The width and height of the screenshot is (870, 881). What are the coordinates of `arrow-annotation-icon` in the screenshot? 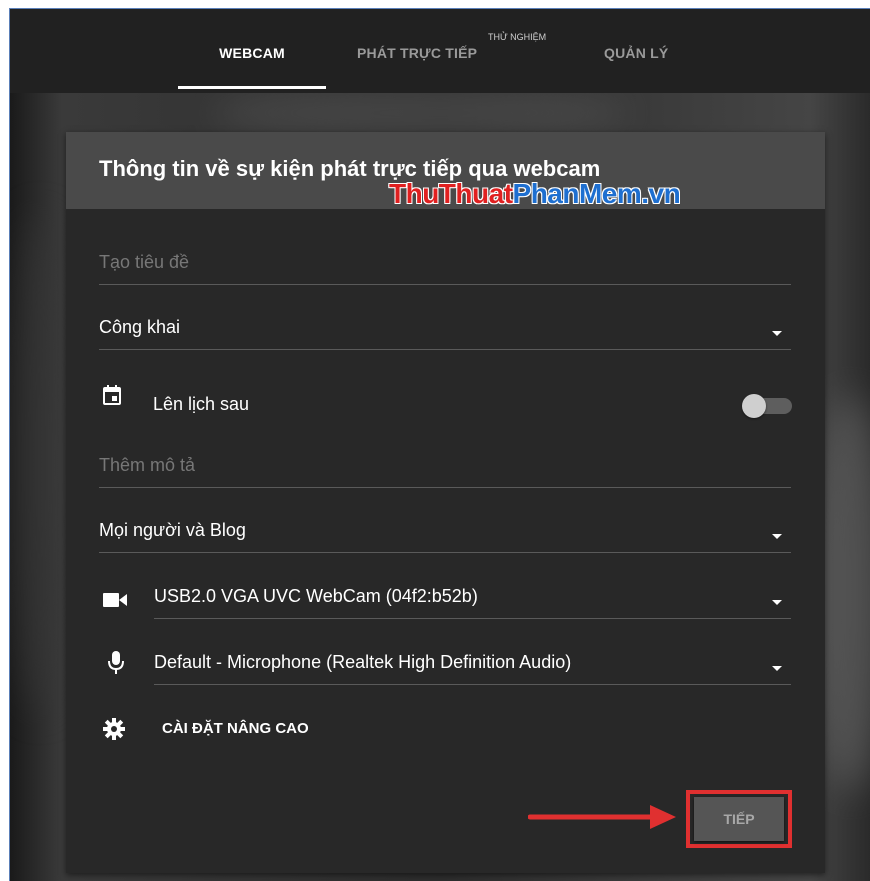 It's located at (602, 819).